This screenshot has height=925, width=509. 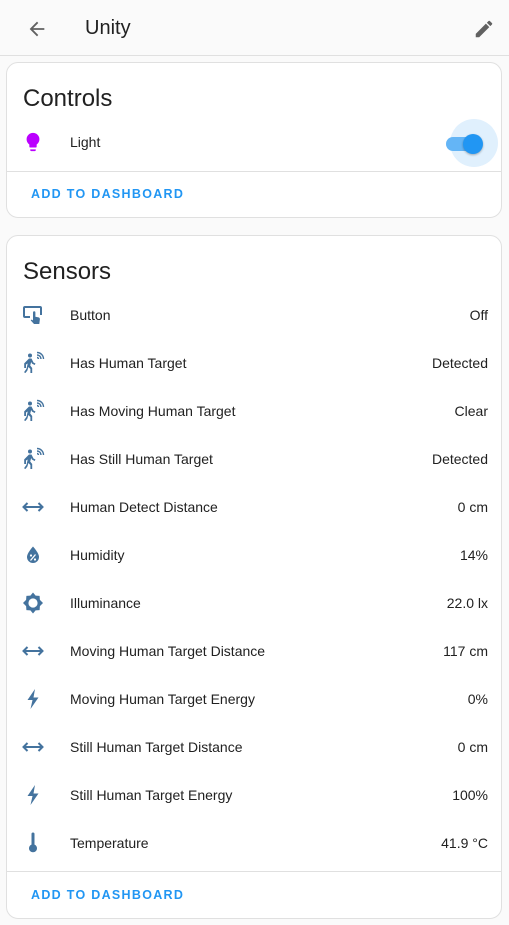 I want to click on sensor-row-has-human-target: Has Human Target Detected, so click(x=255, y=363).